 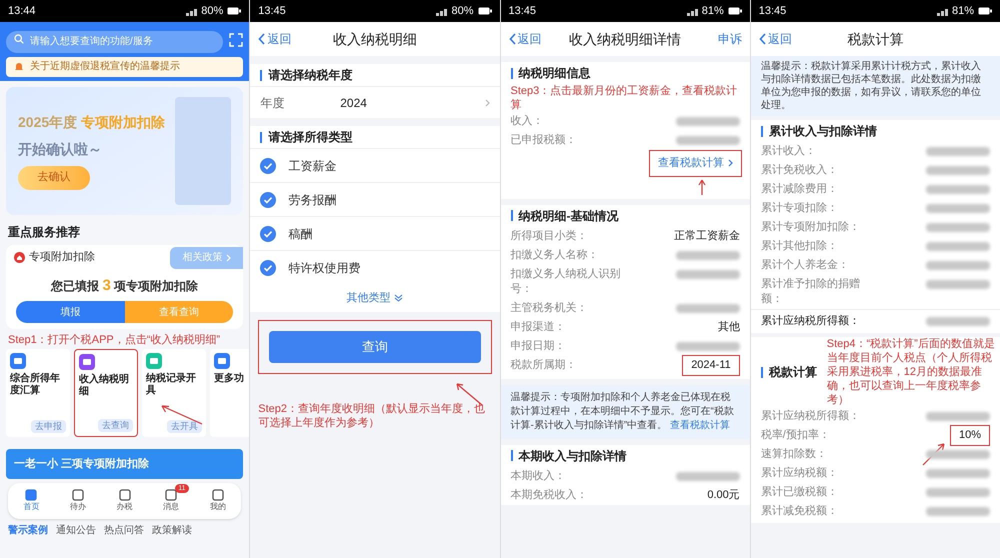 I want to click on tab-bar-item: 我的, so click(x=218, y=501).